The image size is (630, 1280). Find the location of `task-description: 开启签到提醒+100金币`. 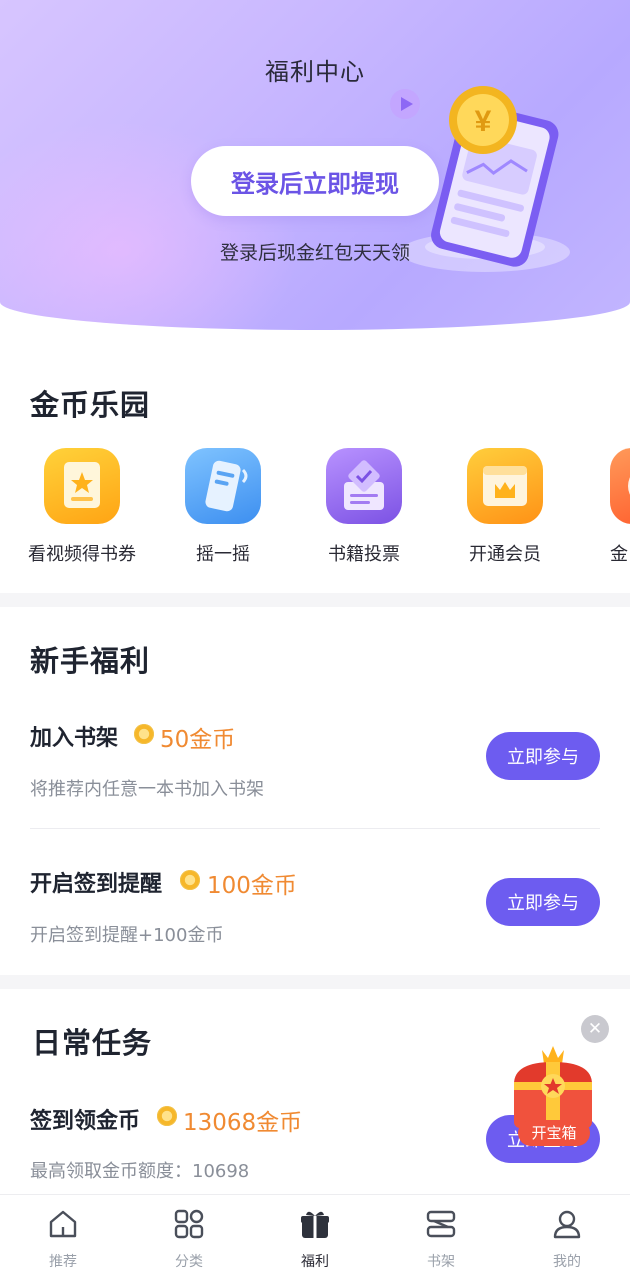

task-description: 开启签到提醒+100金币 is located at coordinates (127, 935).